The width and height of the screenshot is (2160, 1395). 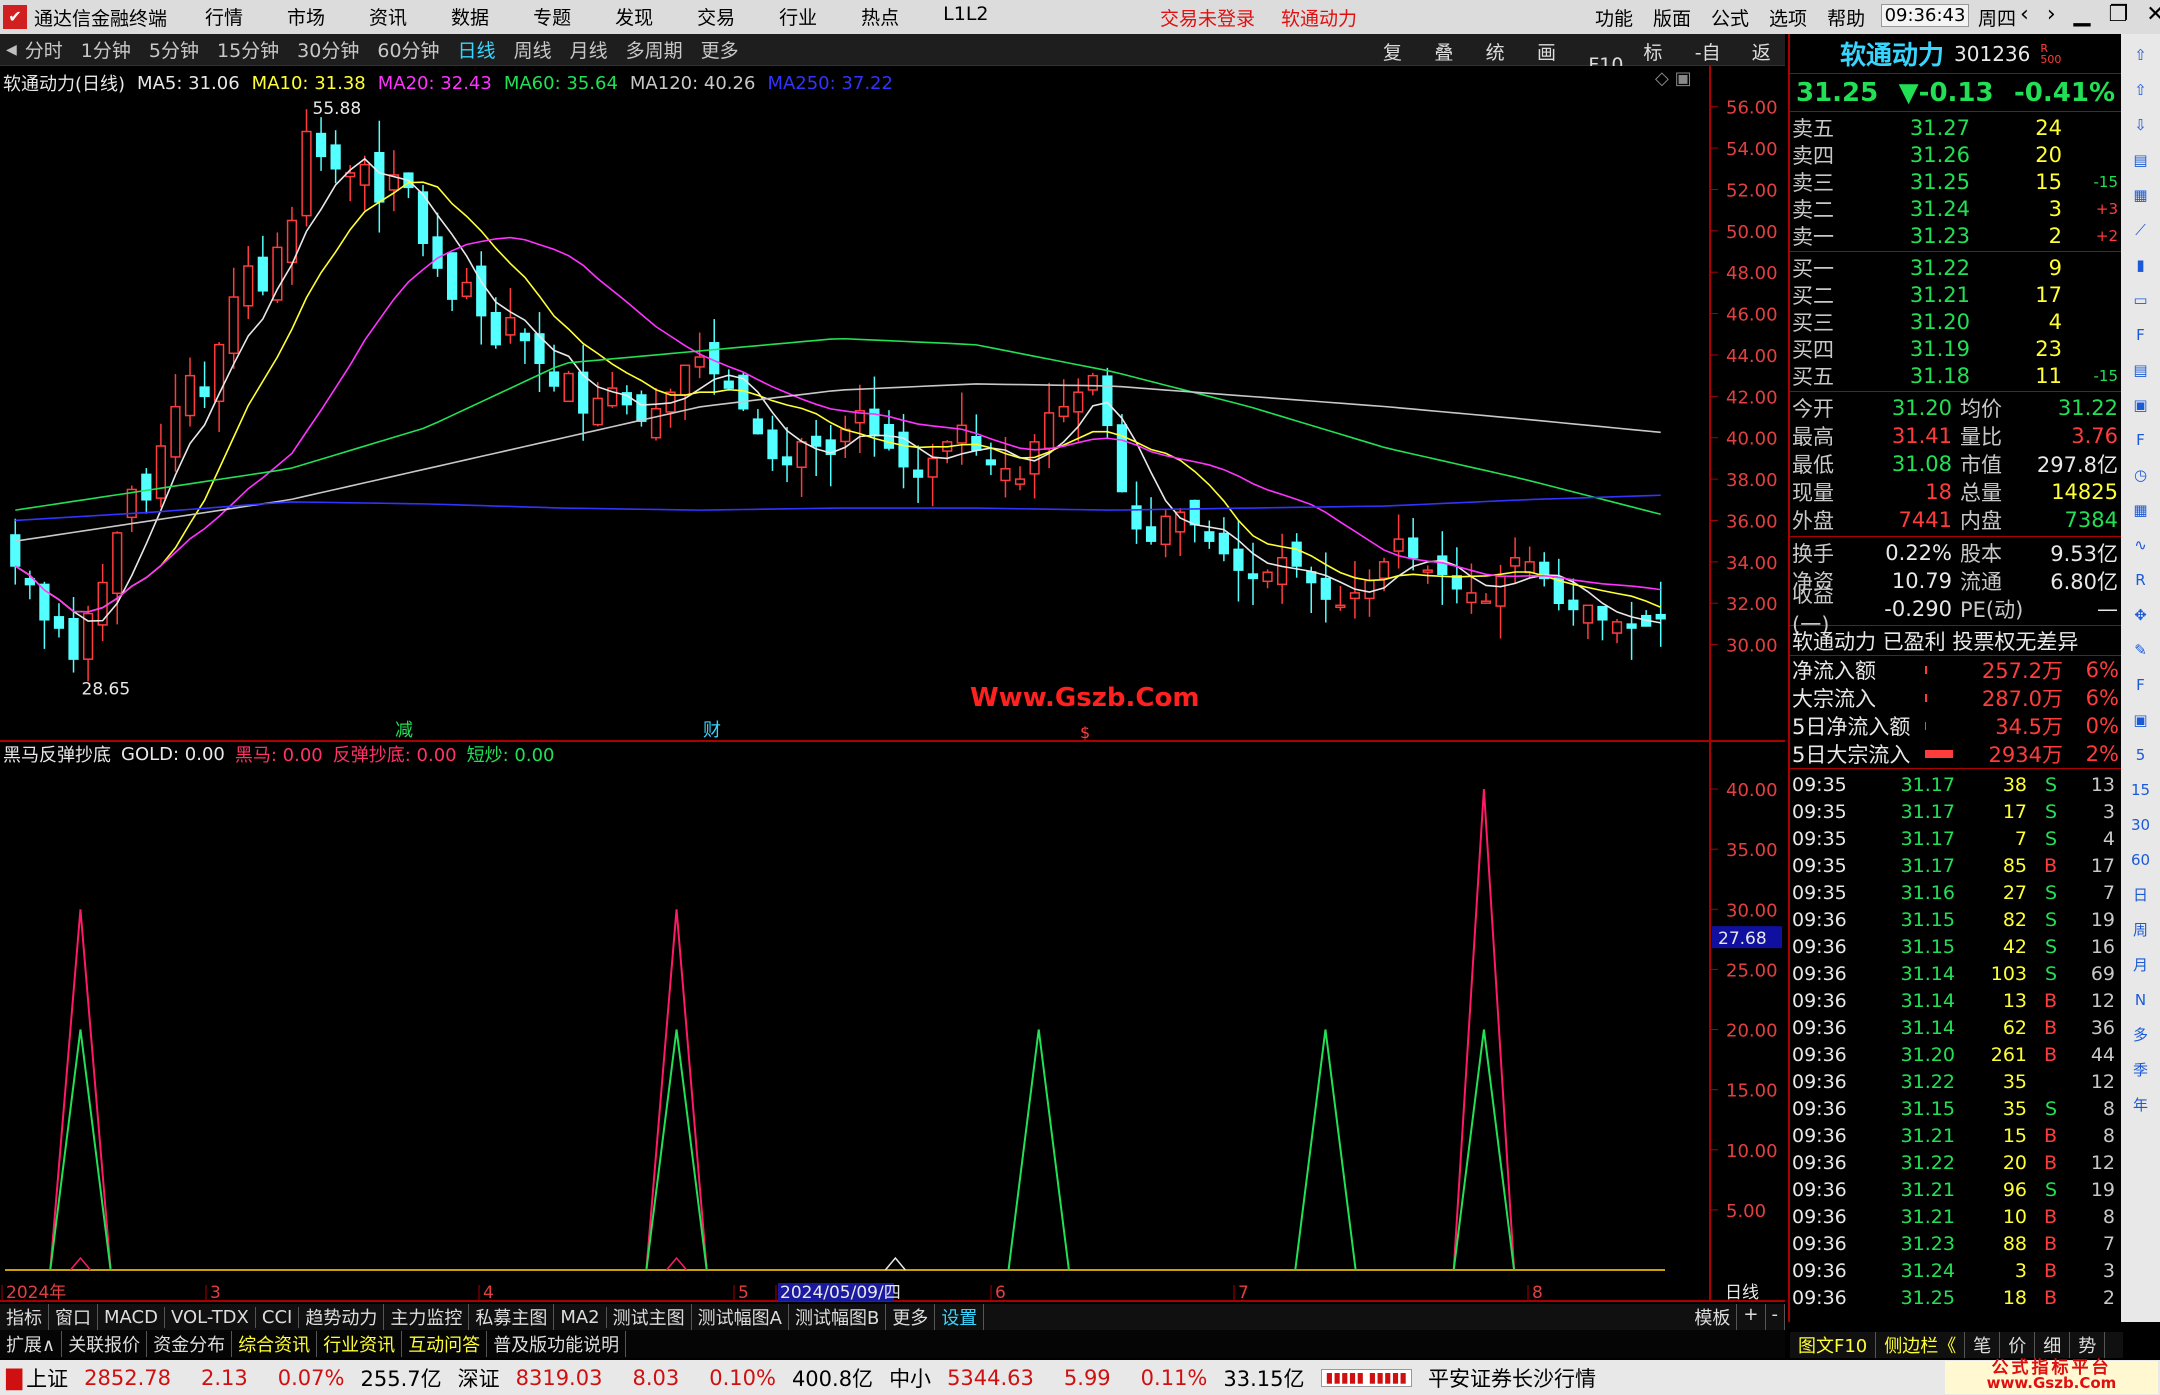 What do you see at coordinates (73, 1317) in the screenshot?
I see `indicator-tab-1: 窗口` at bounding box center [73, 1317].